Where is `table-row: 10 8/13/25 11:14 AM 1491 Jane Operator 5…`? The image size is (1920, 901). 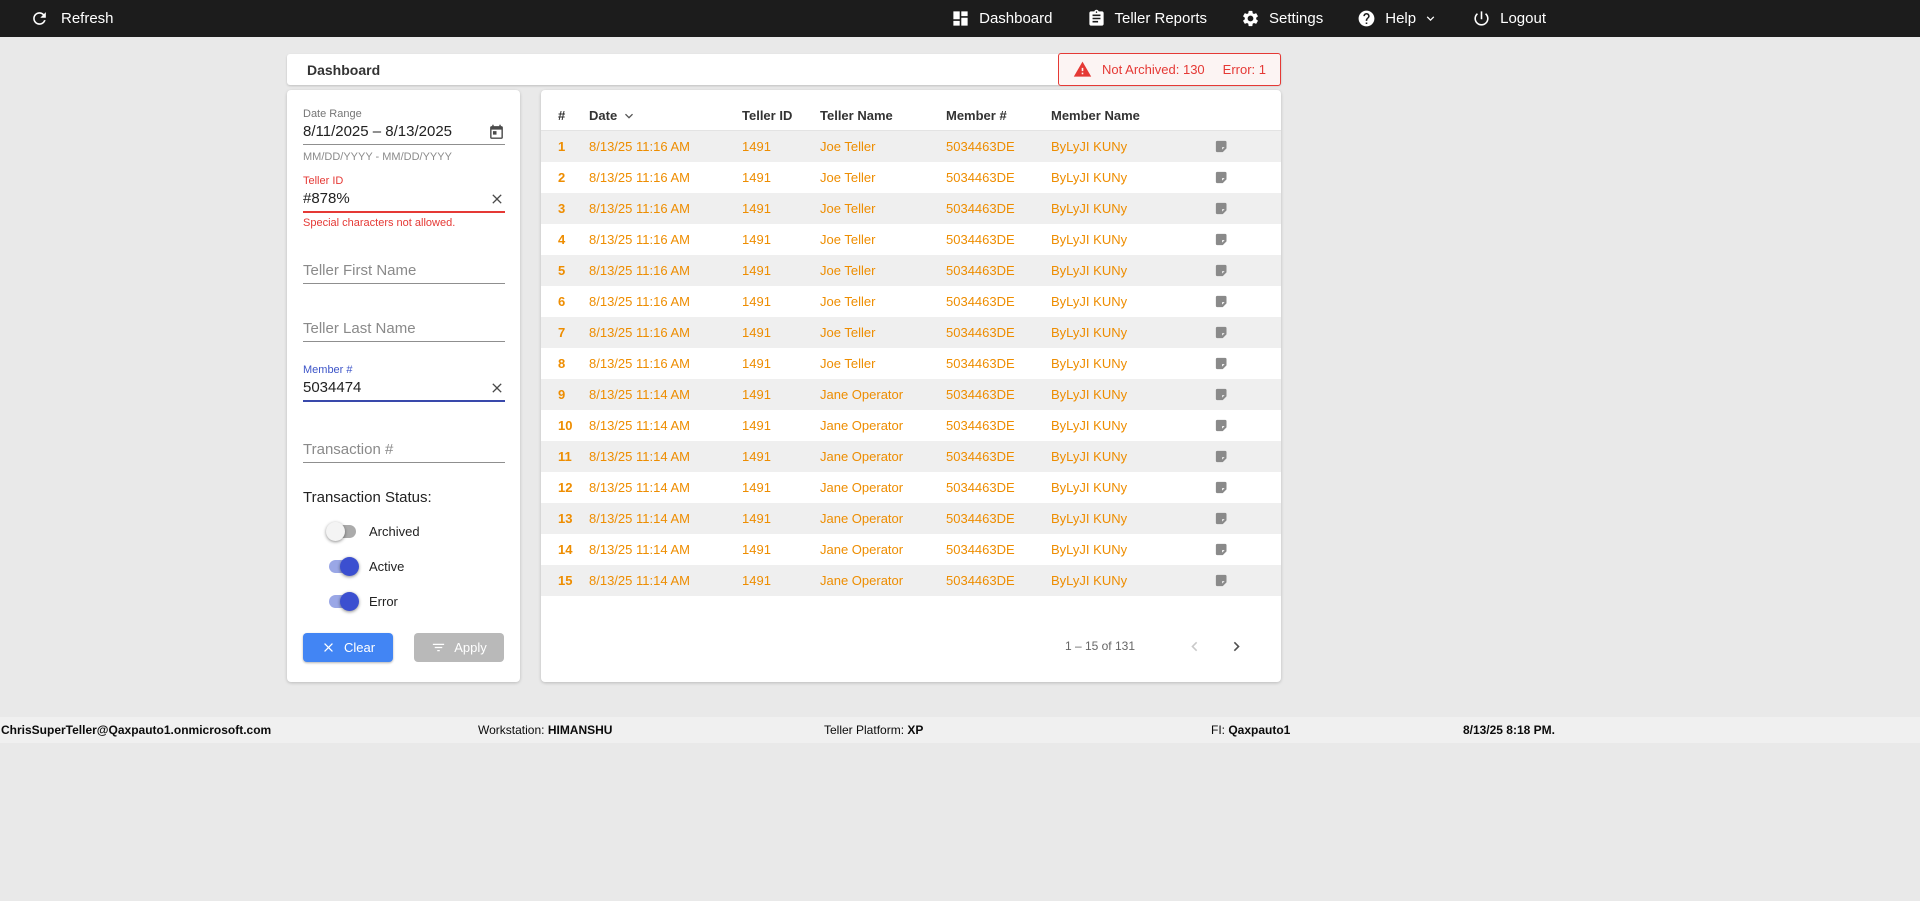
table-row: 10 8/13/25 11:14 AM 1491 Jane Operator 5… is located at coordinates (911, 425).